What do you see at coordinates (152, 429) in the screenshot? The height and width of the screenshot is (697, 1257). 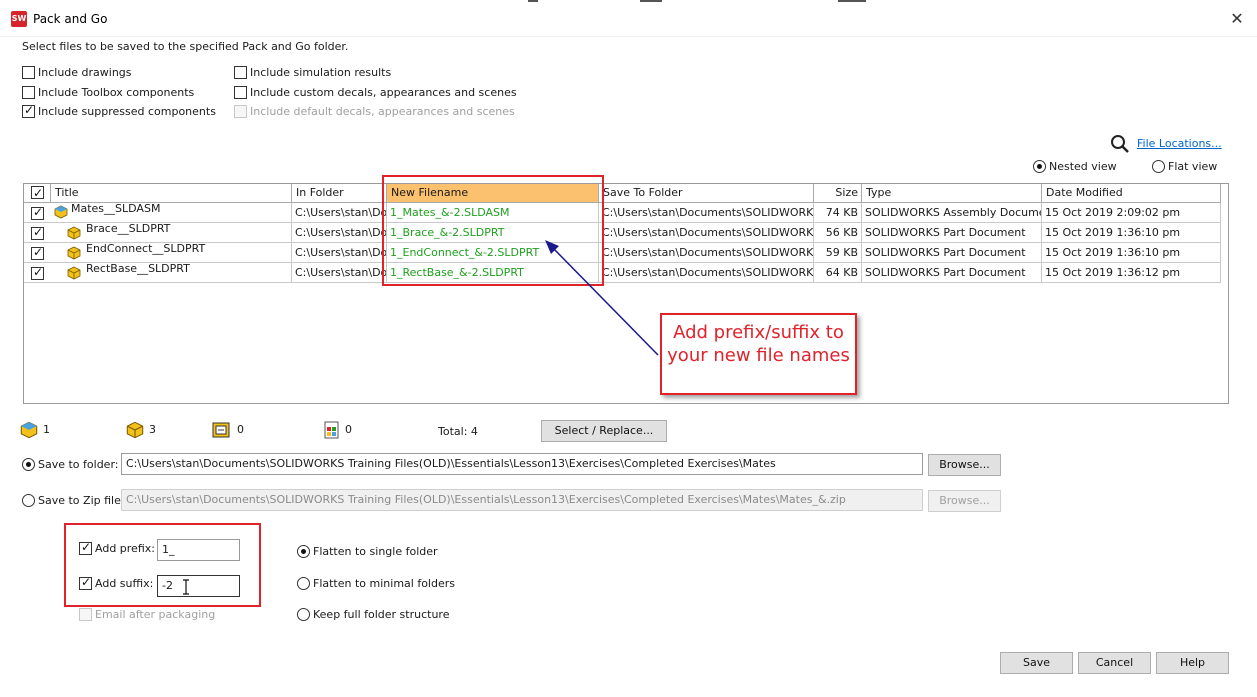 I see `part-count: 3` at bounding box center [152, 429].